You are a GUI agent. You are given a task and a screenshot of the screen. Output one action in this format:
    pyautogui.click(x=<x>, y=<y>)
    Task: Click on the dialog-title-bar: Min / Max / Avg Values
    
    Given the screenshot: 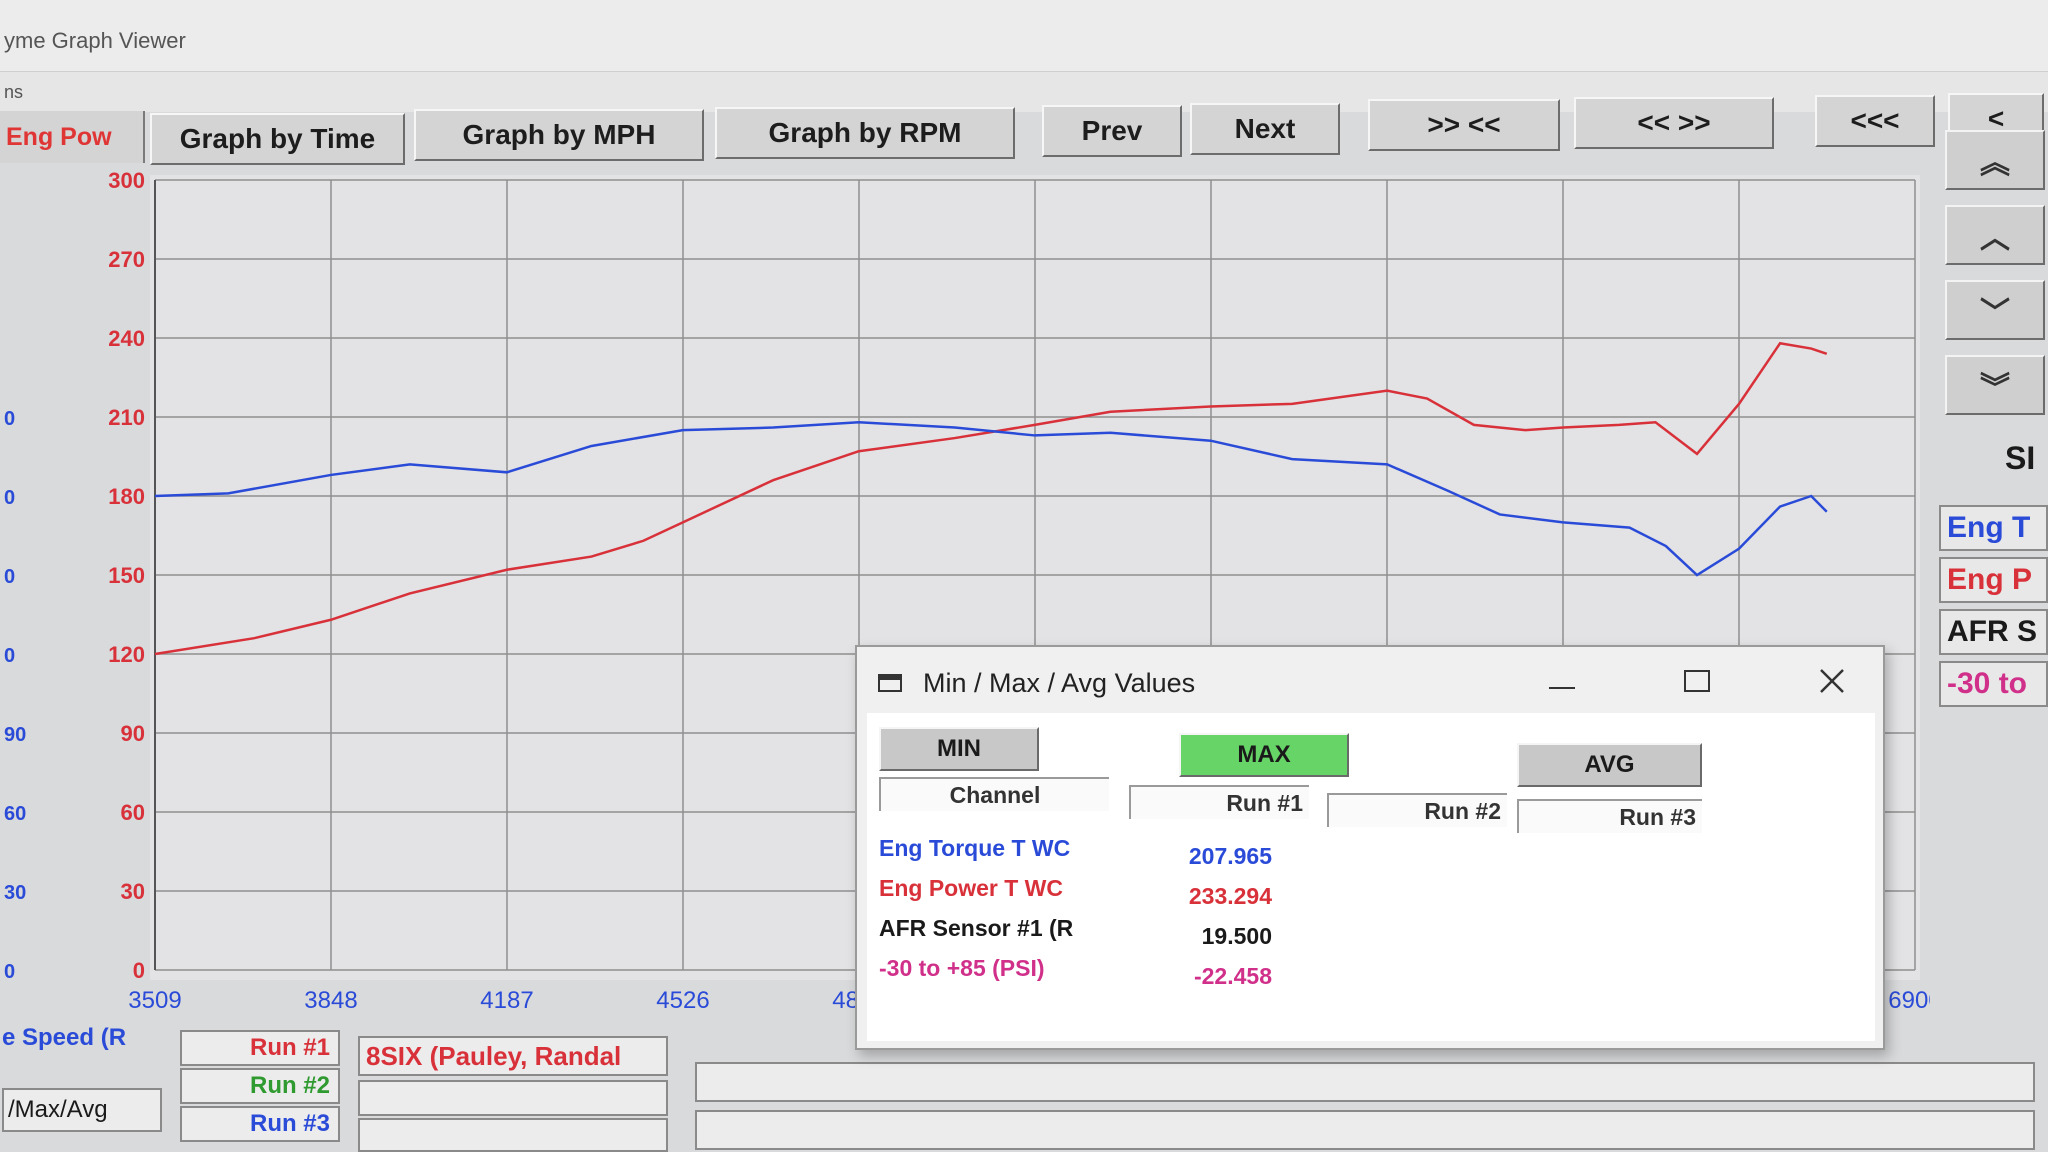 What is the action you would take?
    pyautogui.click(x=1036, y=683)
    